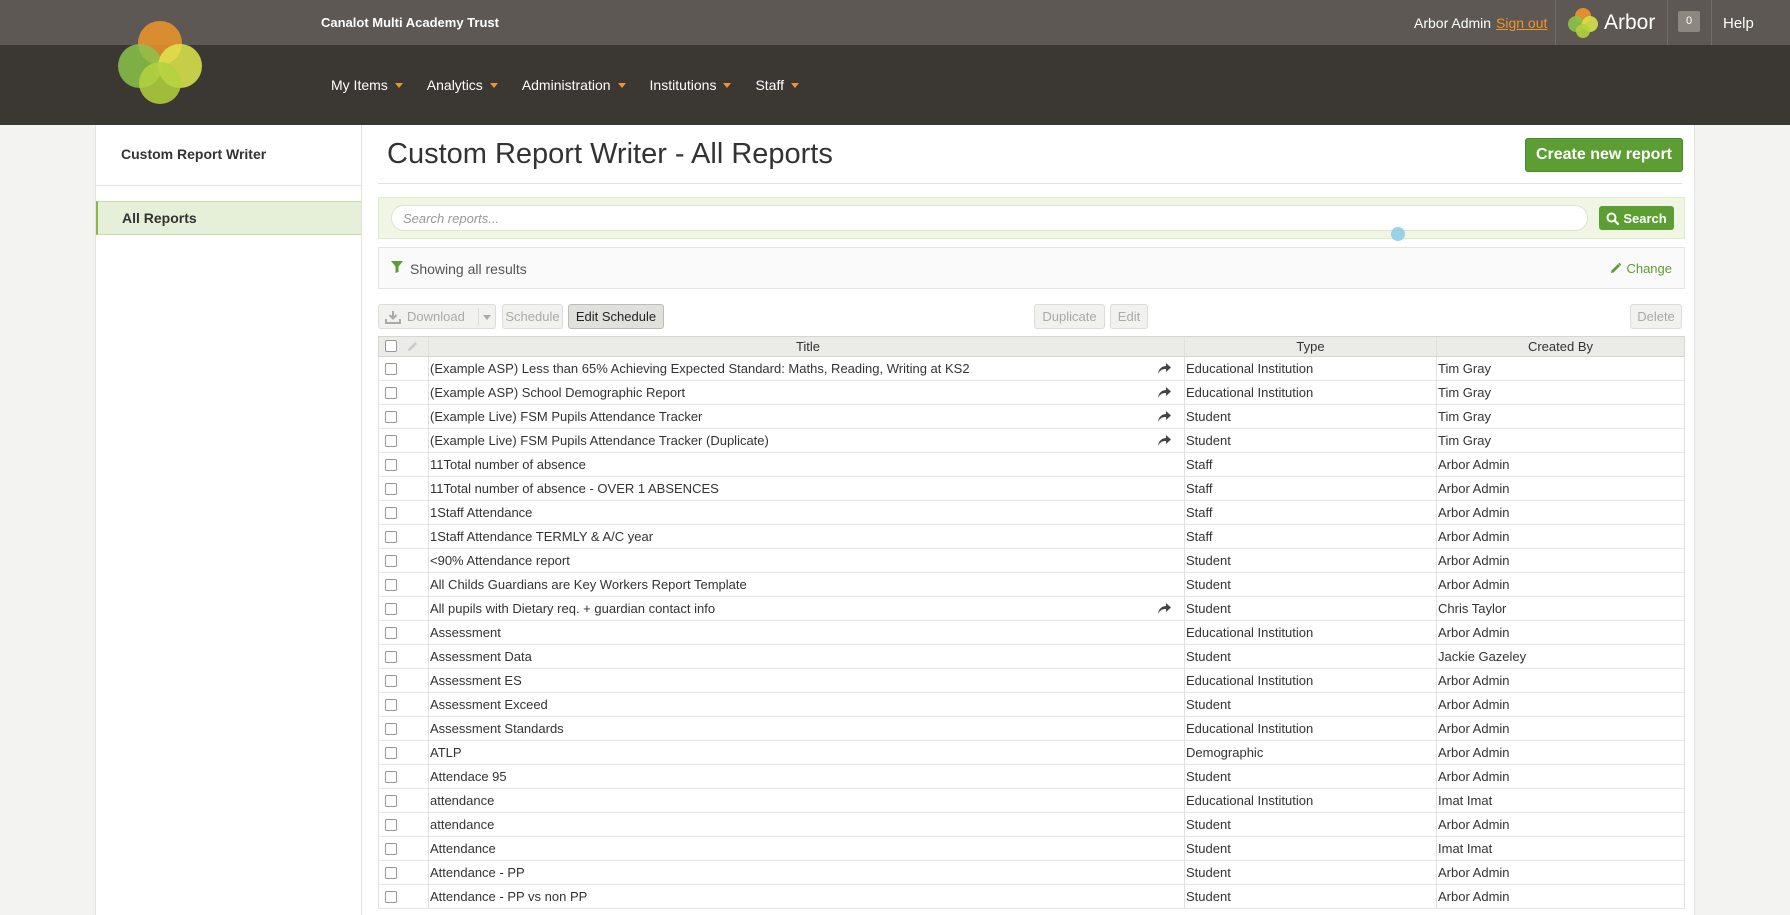 The width and height of the screenshot is (1790, 915). What do you see at coordinates (1129, 316) in the screenshot?
I see `edit-button: Edit` at bounding box center [1129, 316].